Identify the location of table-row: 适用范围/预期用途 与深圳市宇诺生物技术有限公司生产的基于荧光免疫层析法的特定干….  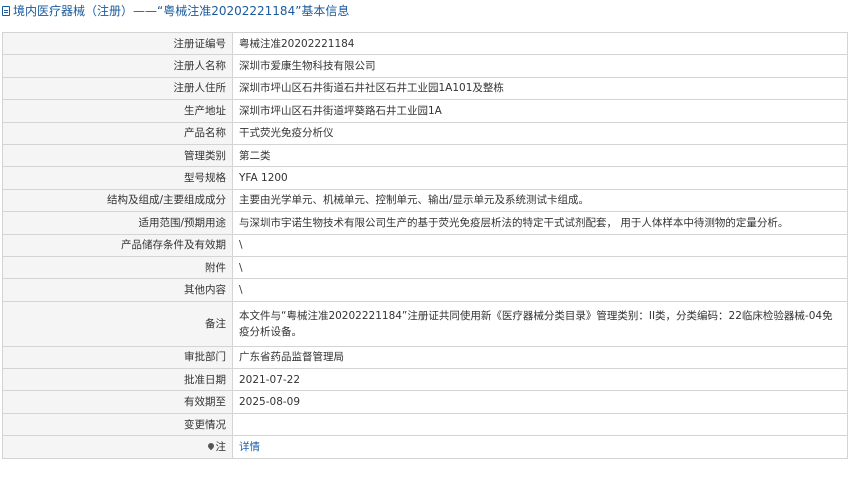
(425, 223).